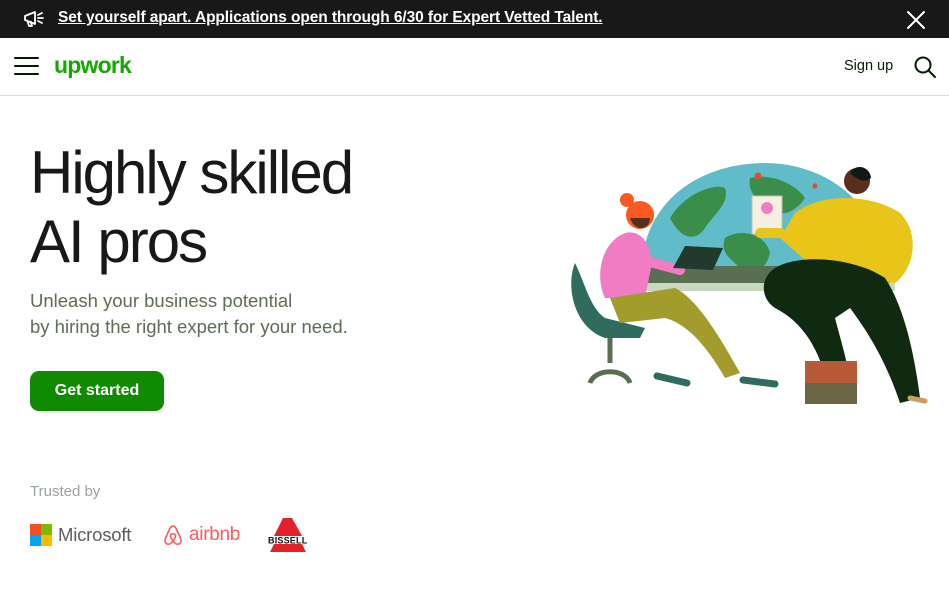 The image size is (949, 590). I want to click on upwork-logo: upwork, so click(96, 66).